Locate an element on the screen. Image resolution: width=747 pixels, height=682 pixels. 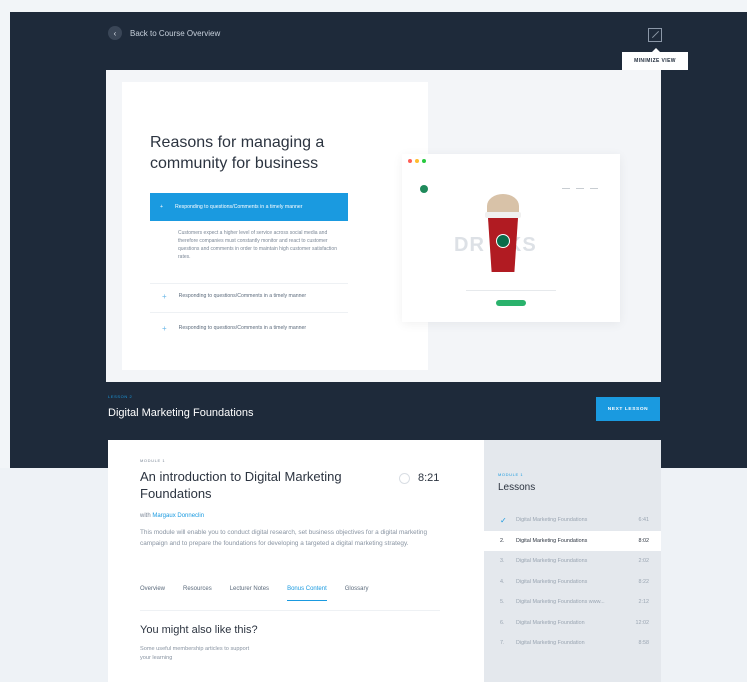
lesson-duration: 2:02 is located at coordinates (644, 561).